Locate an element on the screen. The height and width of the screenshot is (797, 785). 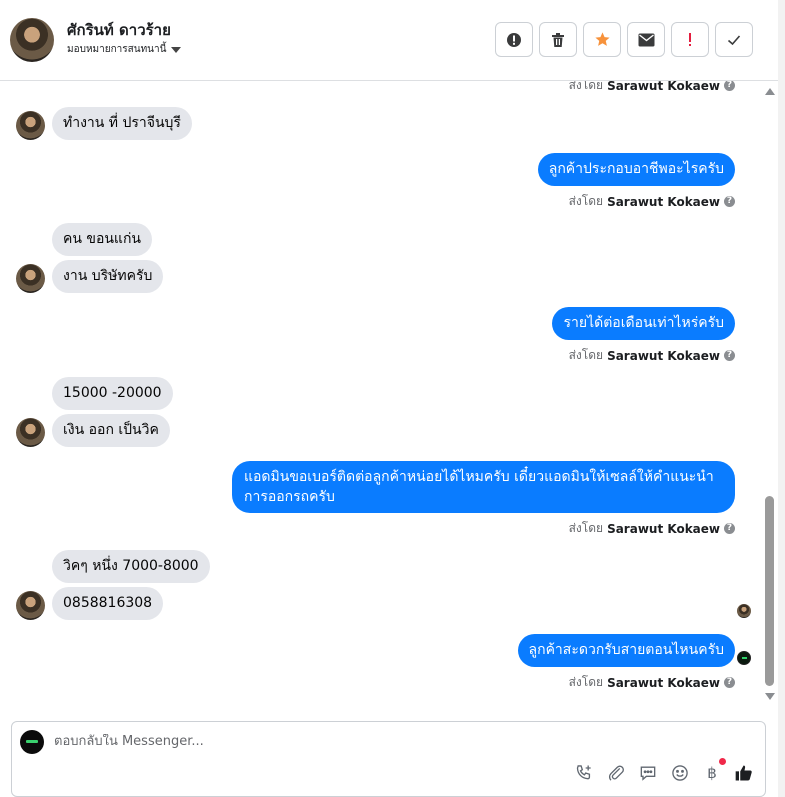
conversation-header: ศักรินท์ ดาวร้าย มอบหมายการสนทนานี้ is located at coordinates (389, 40).